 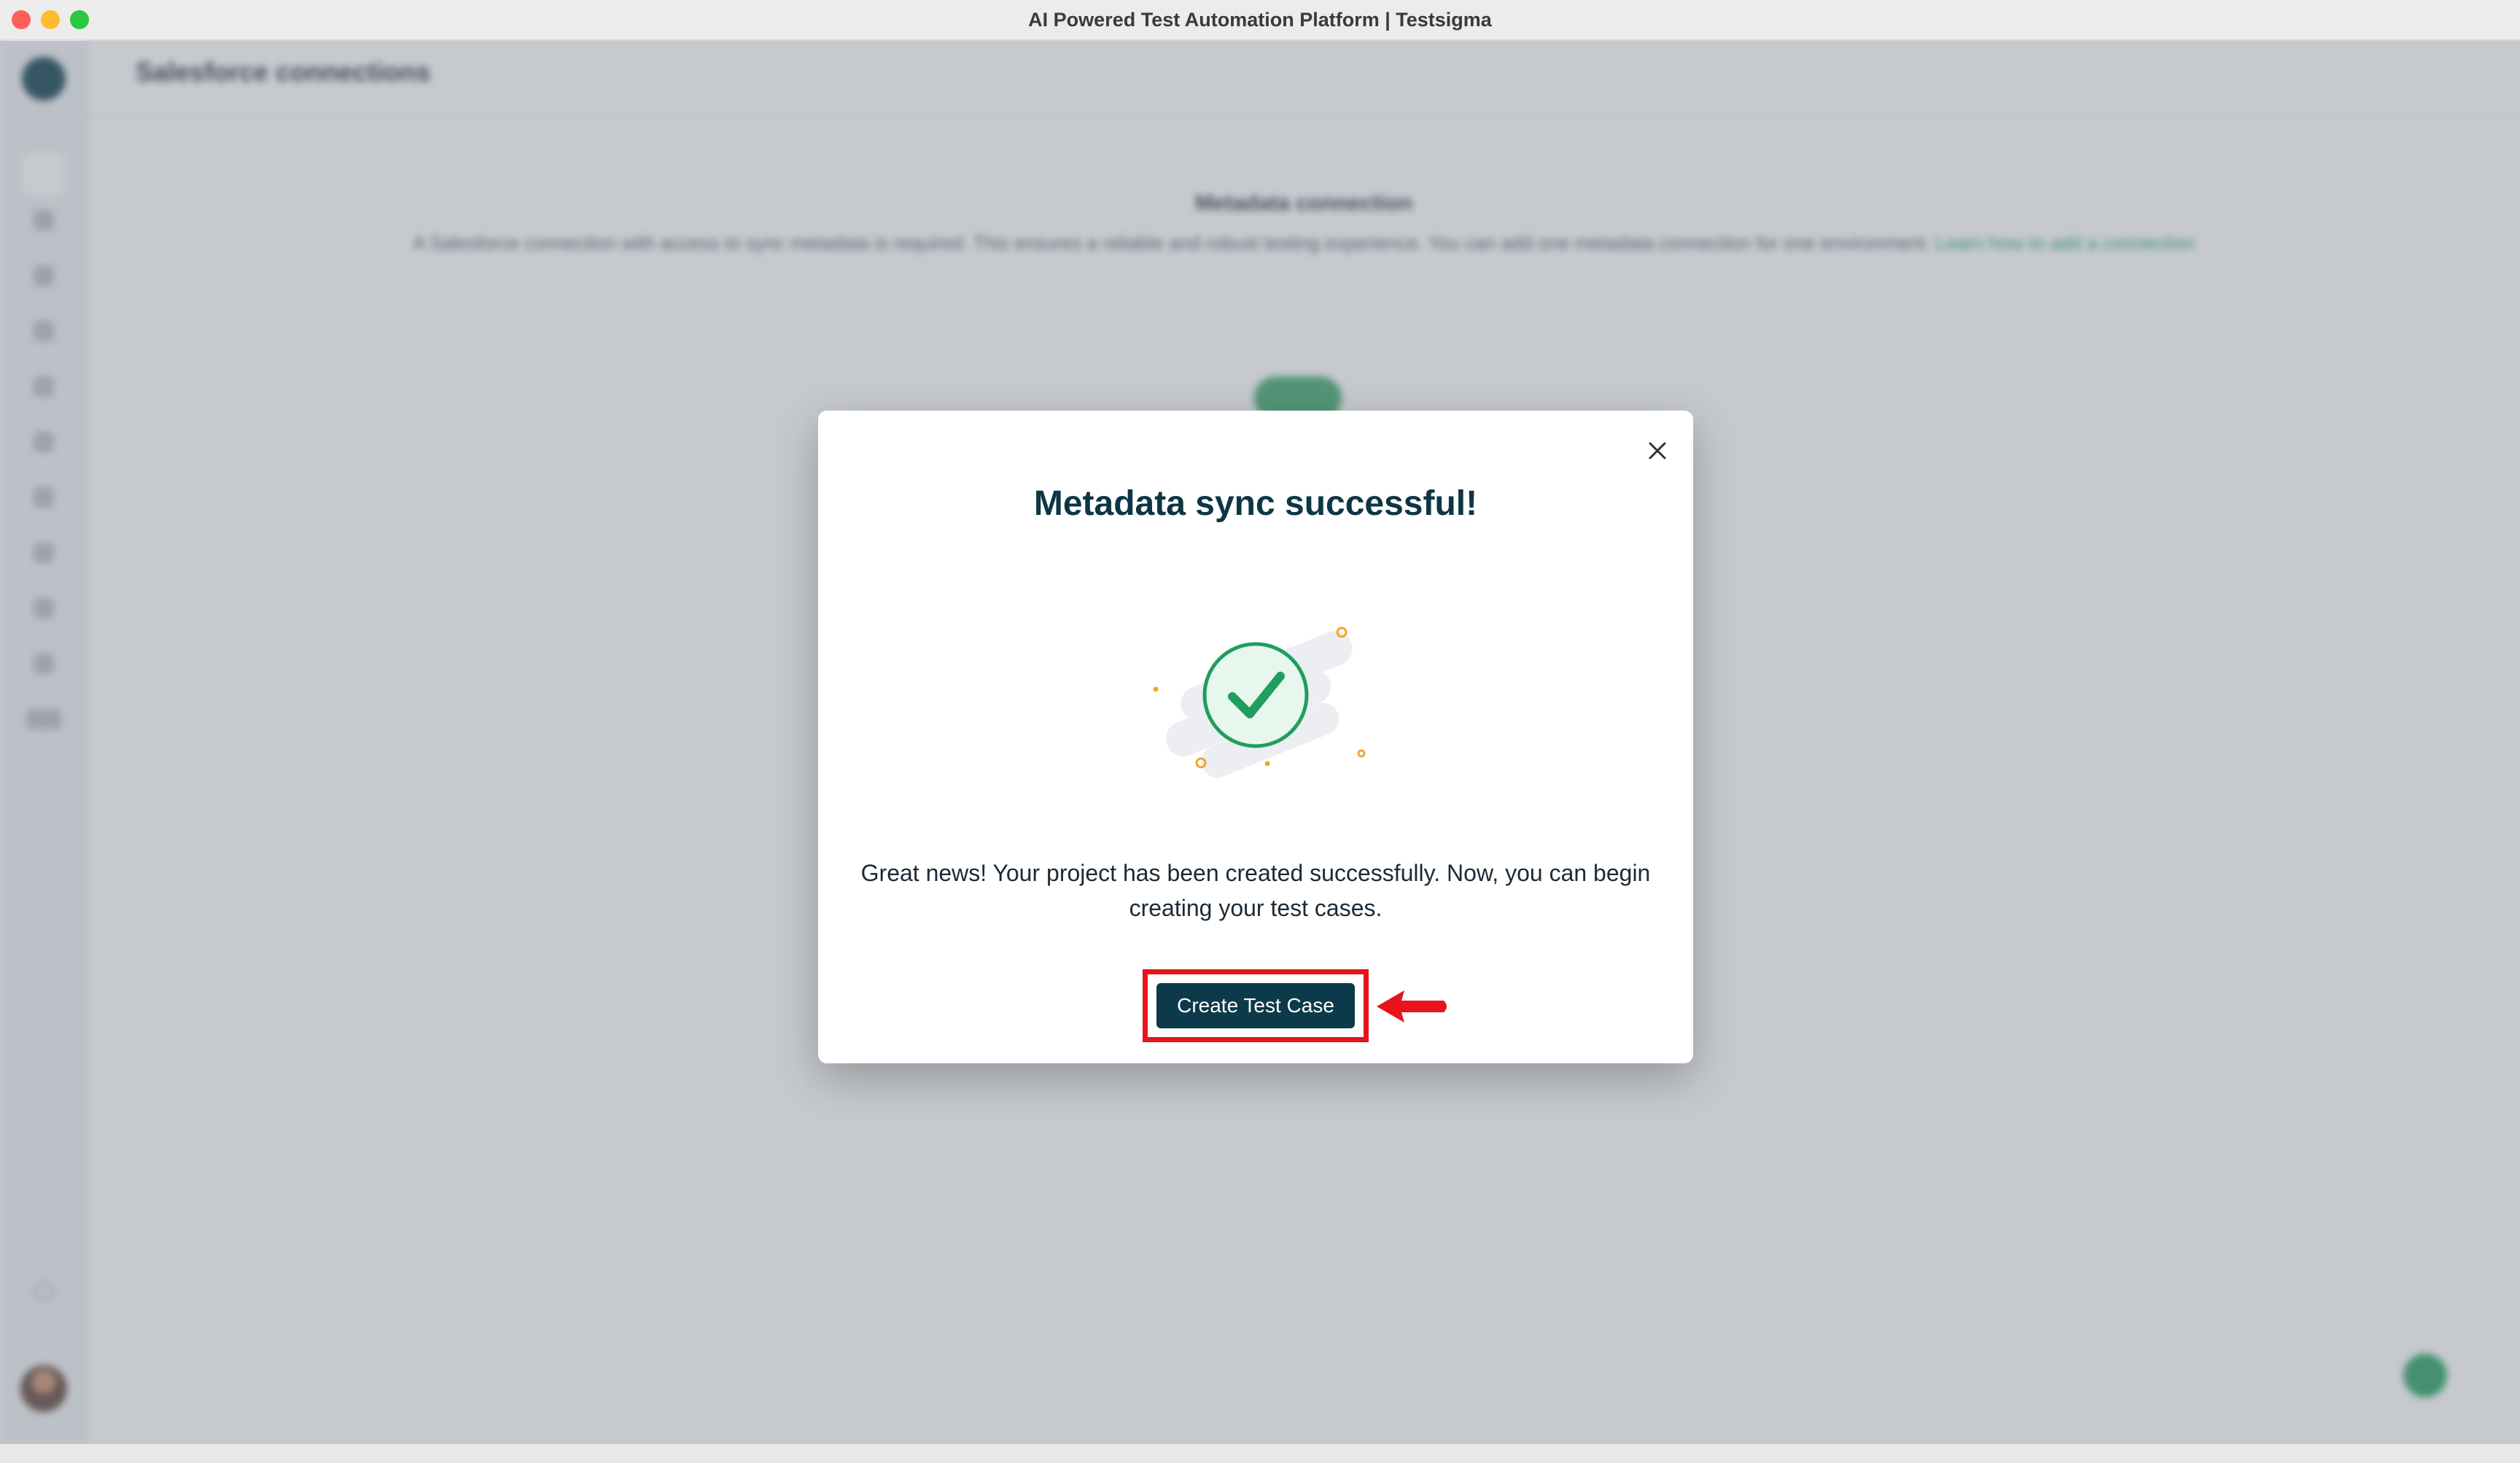 I want to click on highlight-box: Create Test Case, so click(x=1256, y=1005).